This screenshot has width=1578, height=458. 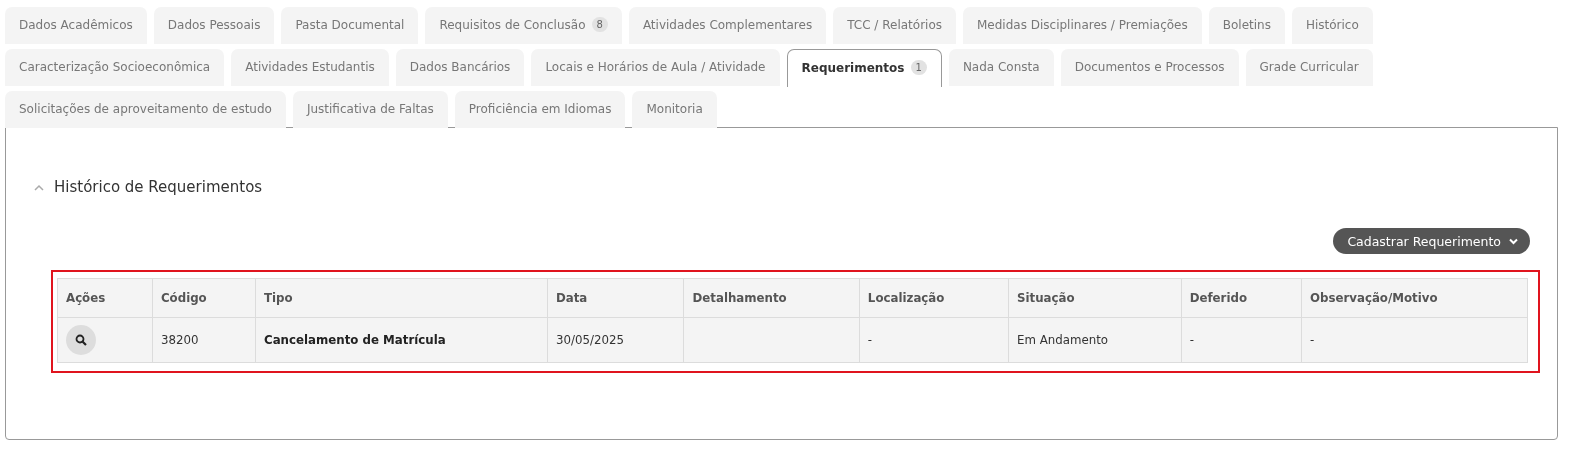 I want to click on tab: Dados Acadêmicos, so click(x=76, y=25).